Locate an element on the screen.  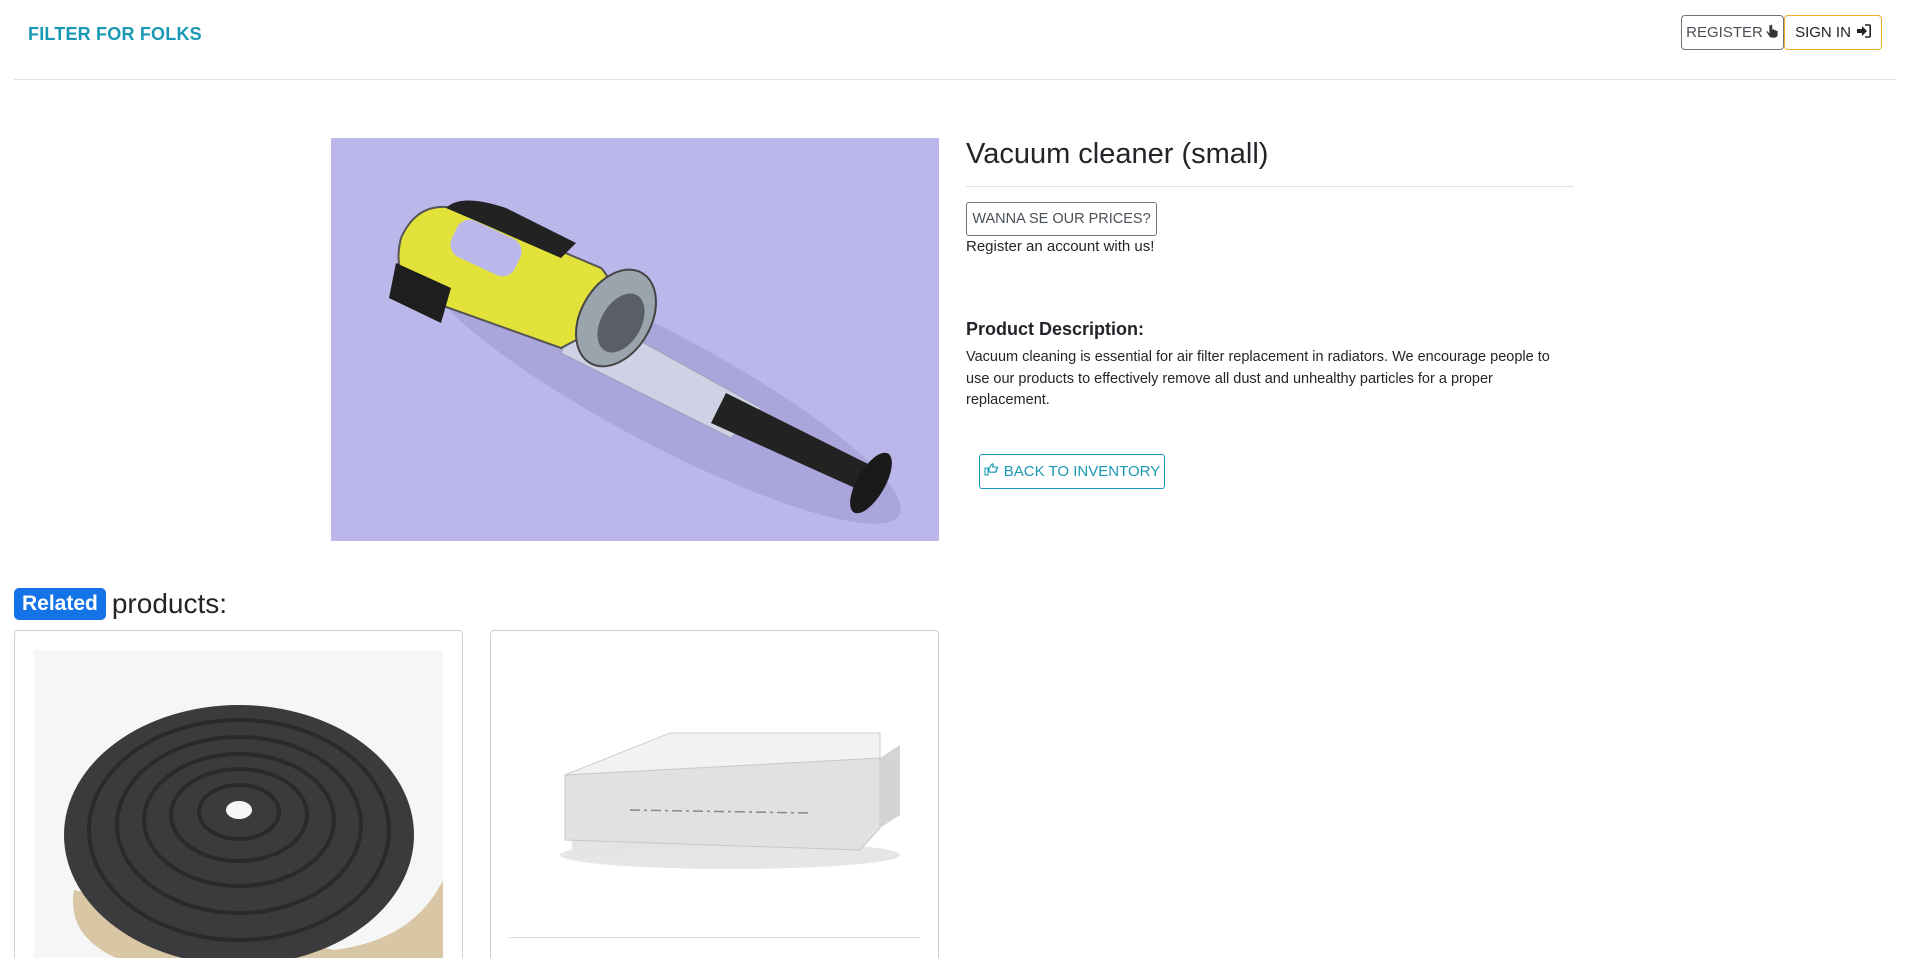
related-badge: Related is located at coordinates (60, 604).